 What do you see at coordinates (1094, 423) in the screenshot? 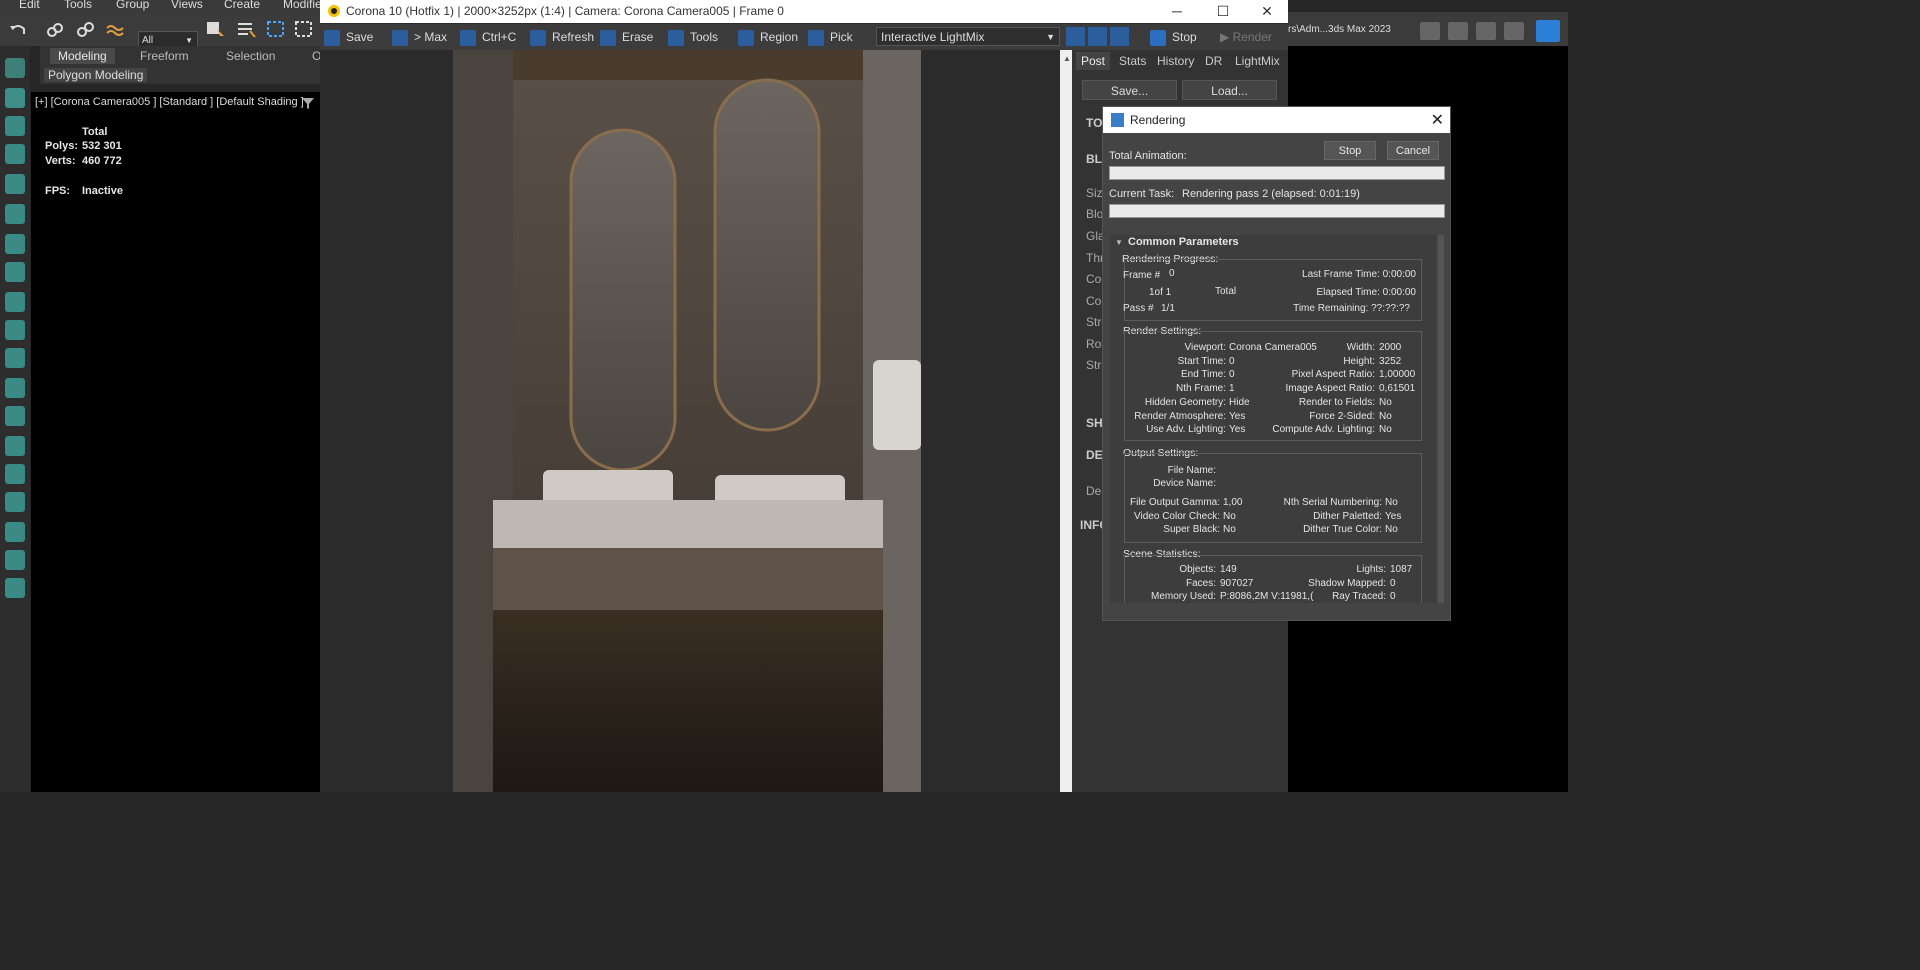
I see `side-label-sharpen: SH` at bounding box center [1094, 423].